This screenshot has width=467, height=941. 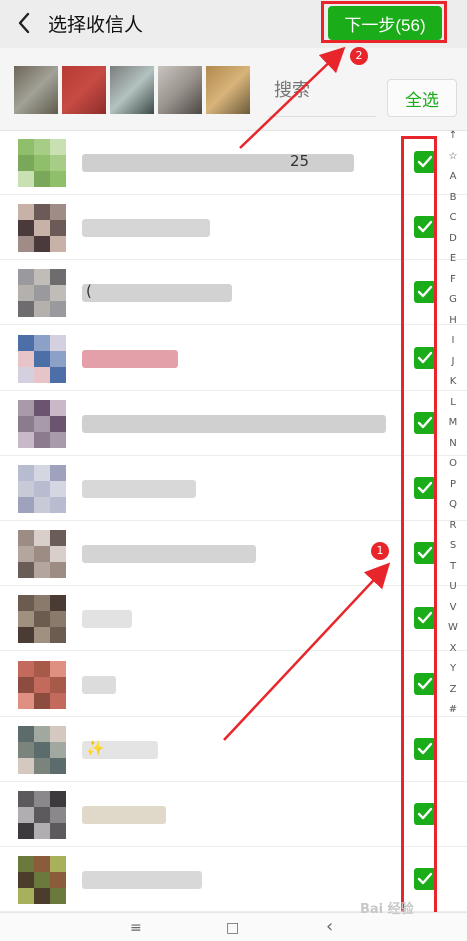 I want to click on annotation-marker-1: 1, so click(x=380, y=551).